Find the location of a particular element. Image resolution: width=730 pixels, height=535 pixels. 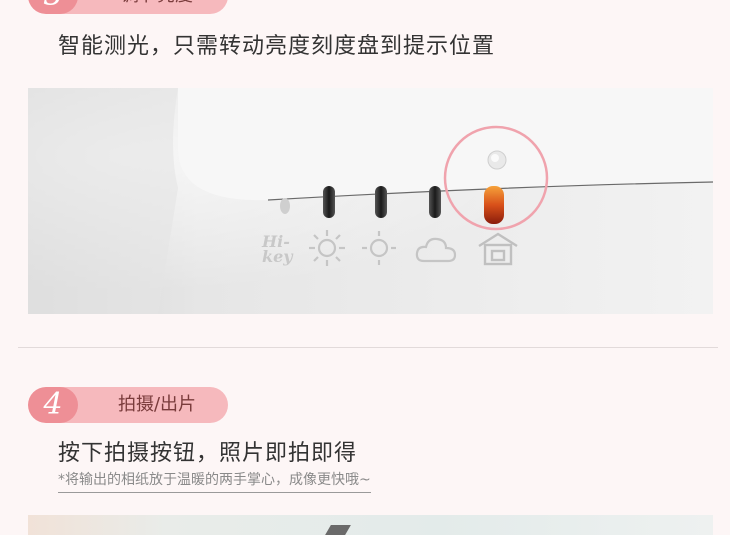

step-number: 3 is located at coordinates (53, 7).